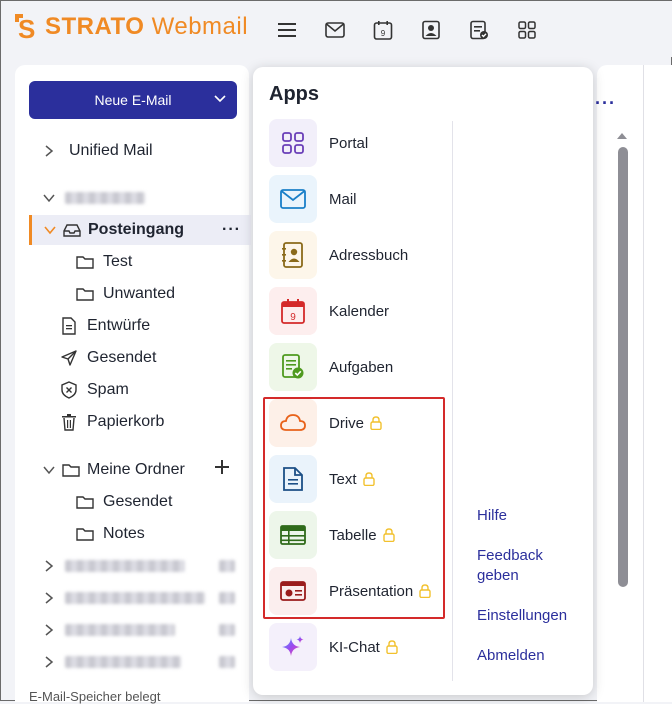 The width and height of the screenshot is (672, 704). What do you see at coordinates (643, 383) in the screenshot?
I see `panel-divider` at bounding box center [643, 383].